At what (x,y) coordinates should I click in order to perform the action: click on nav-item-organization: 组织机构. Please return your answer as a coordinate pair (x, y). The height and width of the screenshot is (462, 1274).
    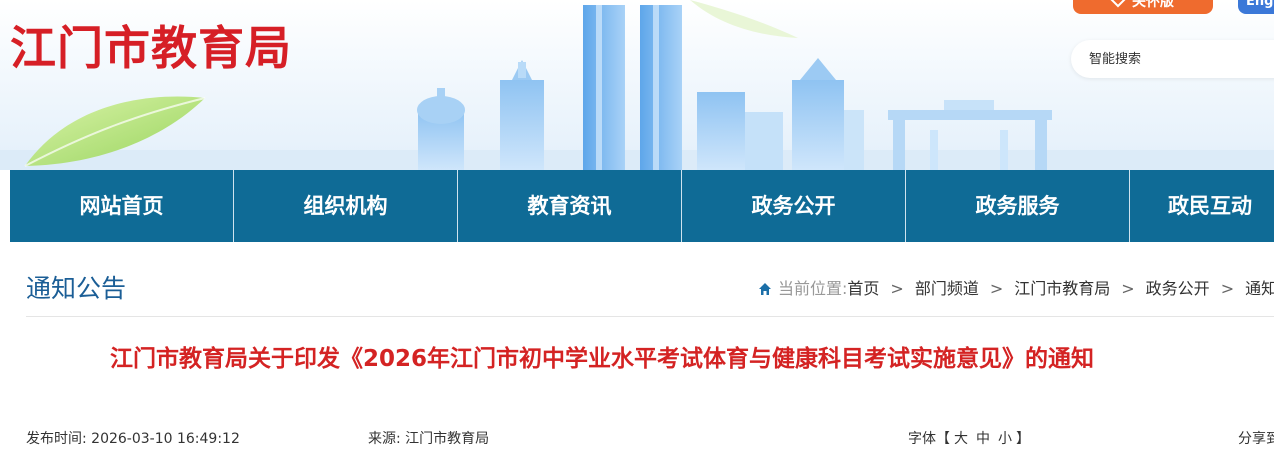
    Looking at the image, I should click on (346, 206).